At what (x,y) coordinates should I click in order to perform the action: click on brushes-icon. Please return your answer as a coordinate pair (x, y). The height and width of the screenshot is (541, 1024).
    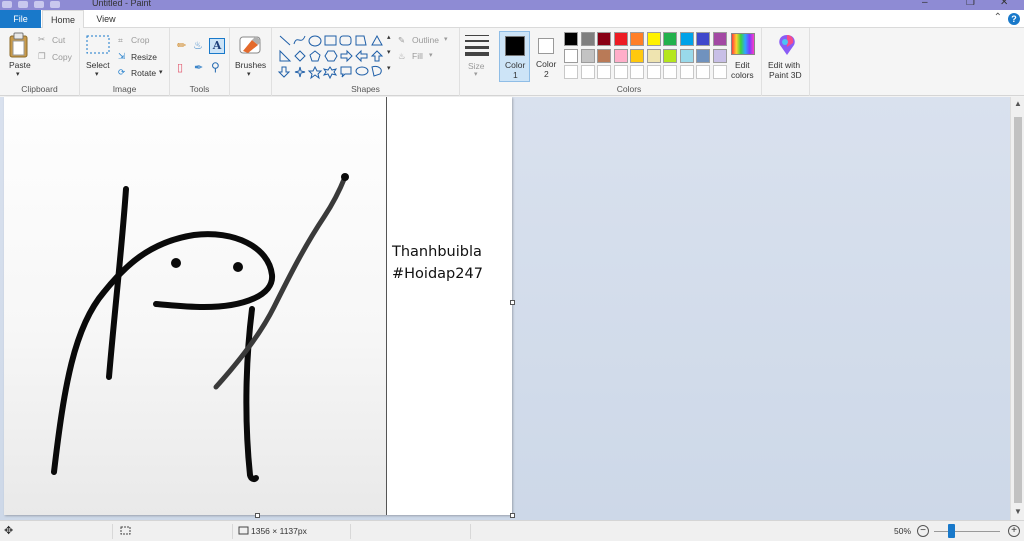
    Looking at the image, I should click on (251, 45).